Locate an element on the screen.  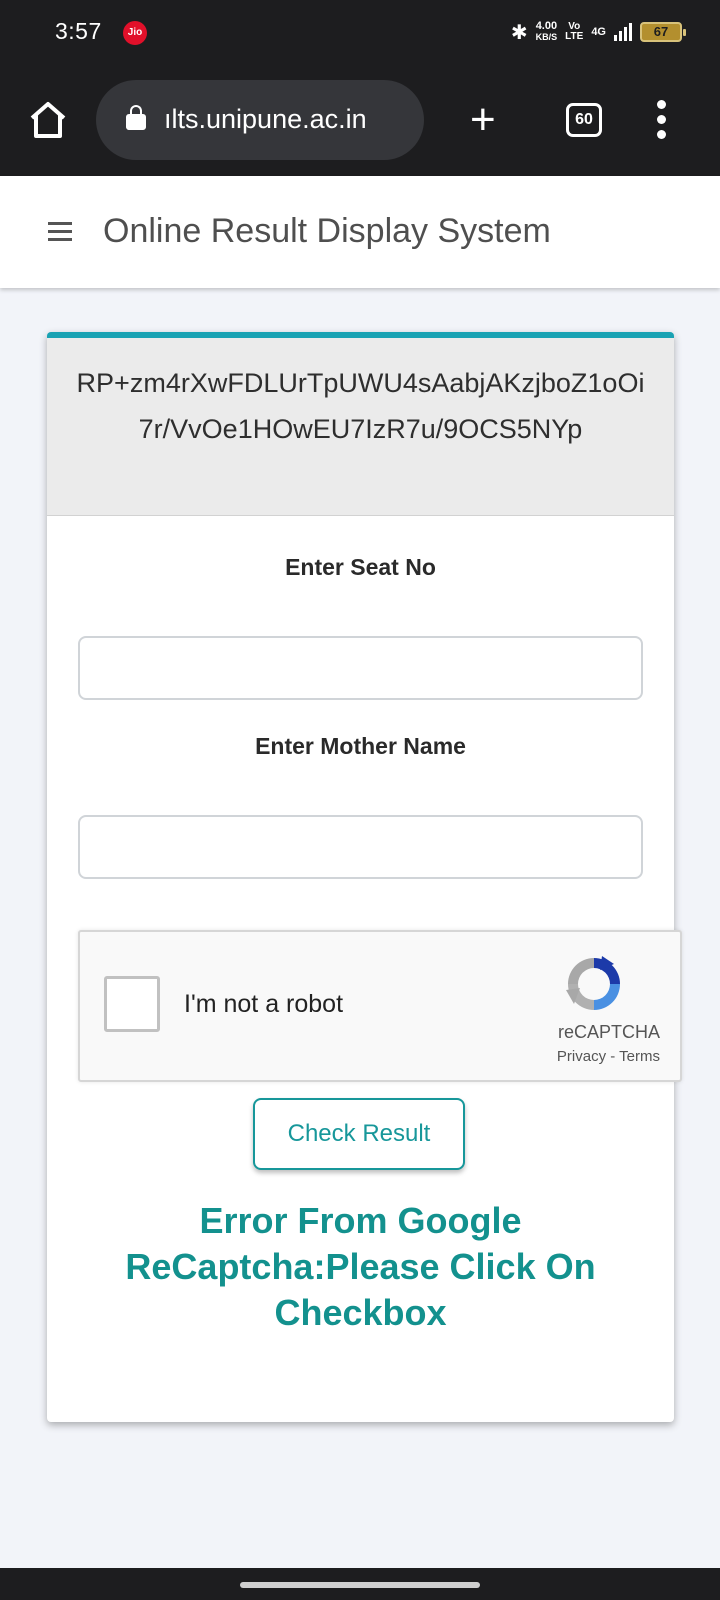
new-tab-button: + is located at coordinates (483, 120).